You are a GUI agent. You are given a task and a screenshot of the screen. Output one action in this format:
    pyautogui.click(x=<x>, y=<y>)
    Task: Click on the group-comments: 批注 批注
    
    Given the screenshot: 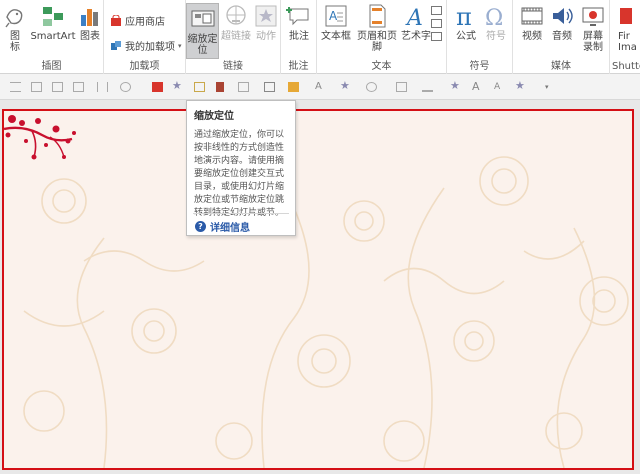 What is the action you would take?
    pyautogui.click(x=299, y=37)
    